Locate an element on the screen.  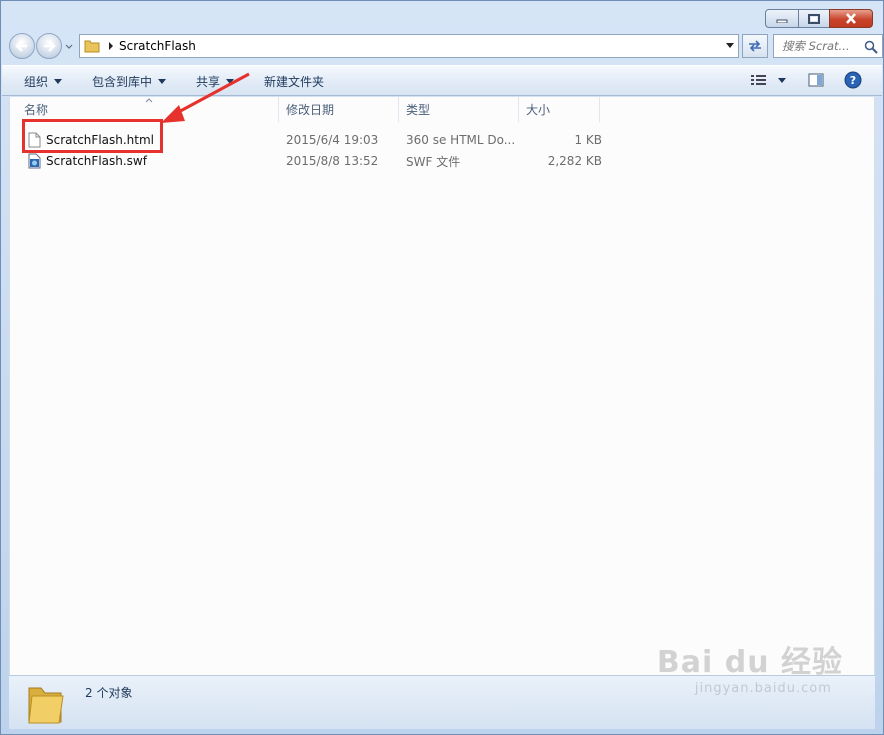
close-button is located at coordinates (851, 18).